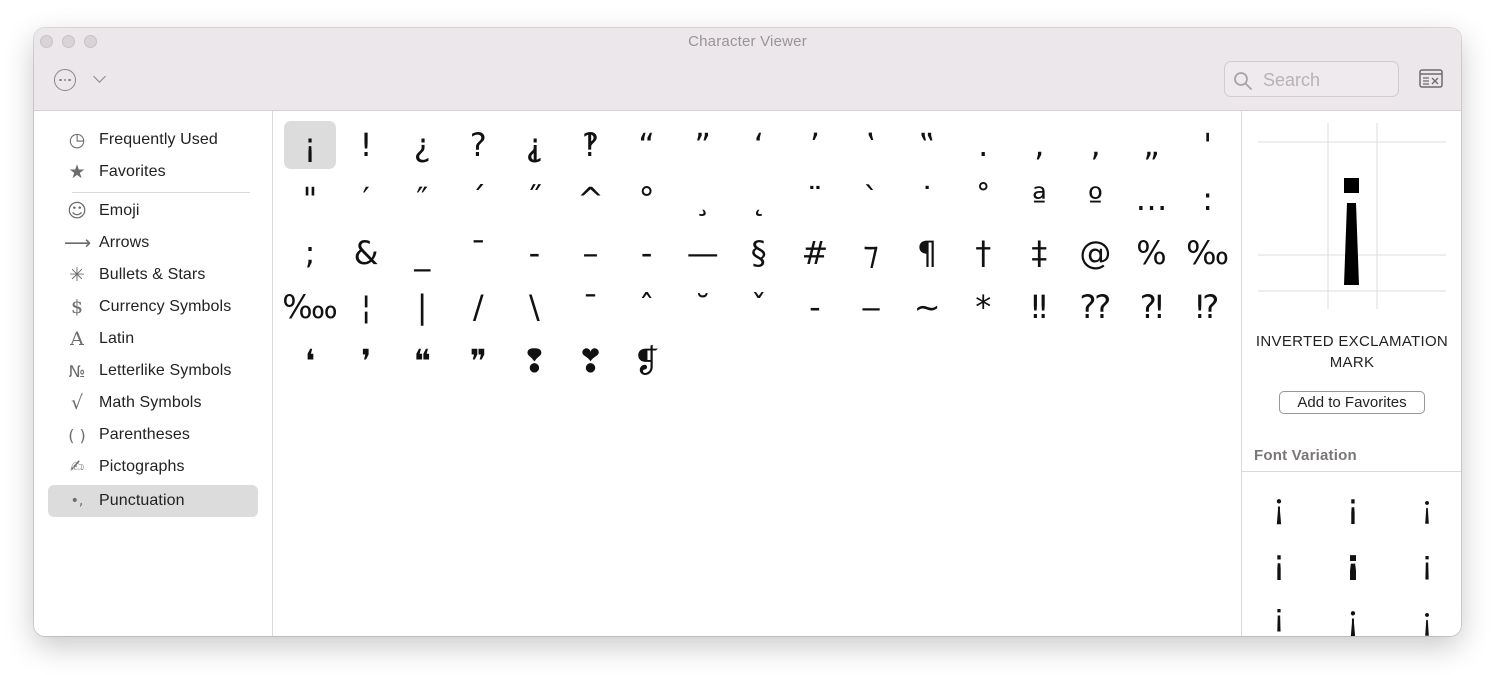 This screenshot has height=675, width=1494. What do you see at coordinates (759, 253) in the screenshot?
I see `character-cell: §` at bounding box center [759, 253].